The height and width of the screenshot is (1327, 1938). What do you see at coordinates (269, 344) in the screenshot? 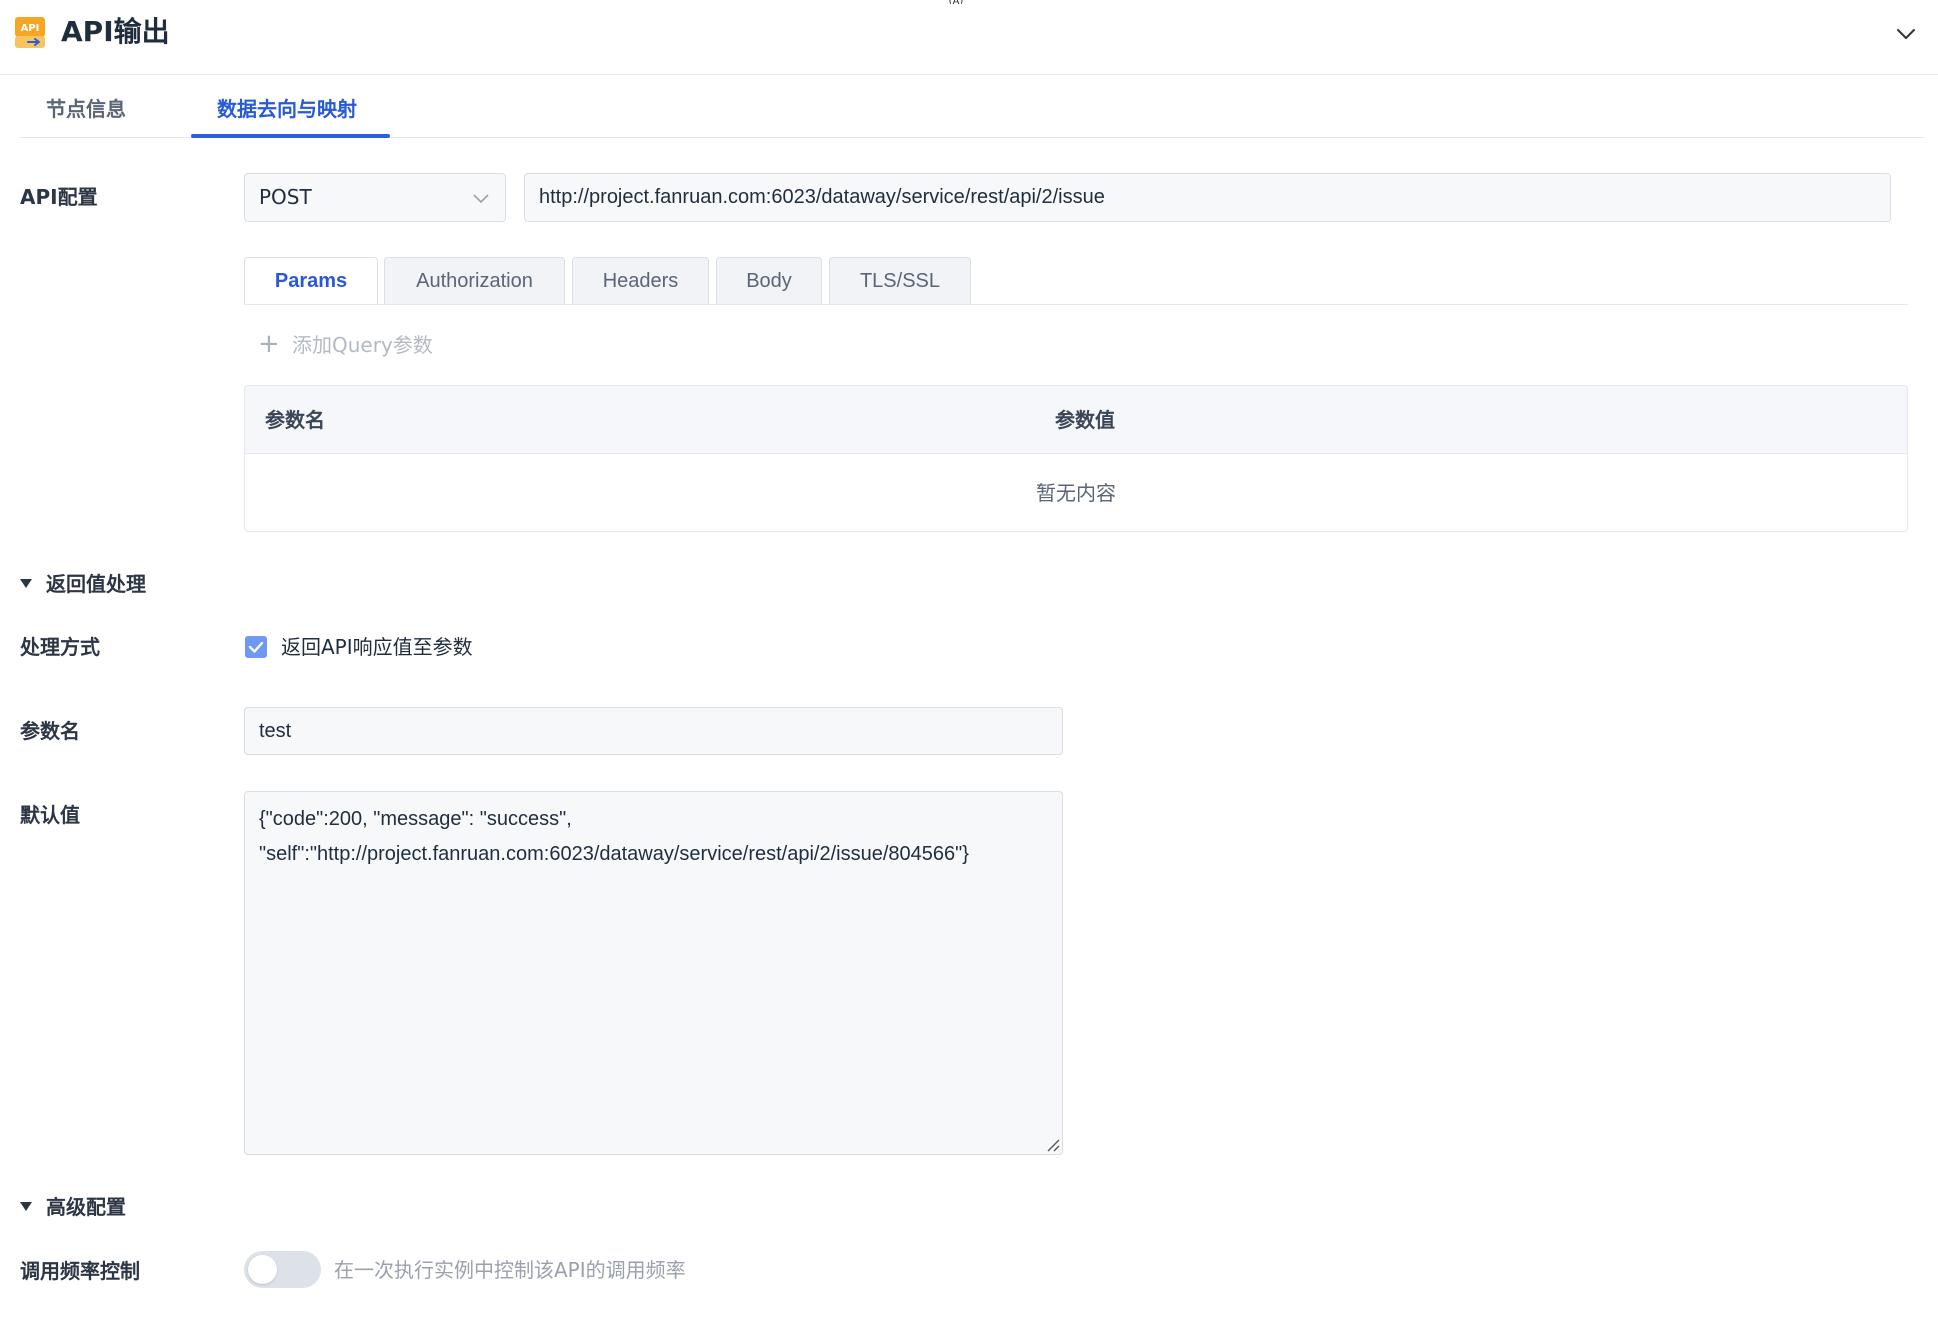
I see `plus-icon: +` at bounding box center [269, 344].